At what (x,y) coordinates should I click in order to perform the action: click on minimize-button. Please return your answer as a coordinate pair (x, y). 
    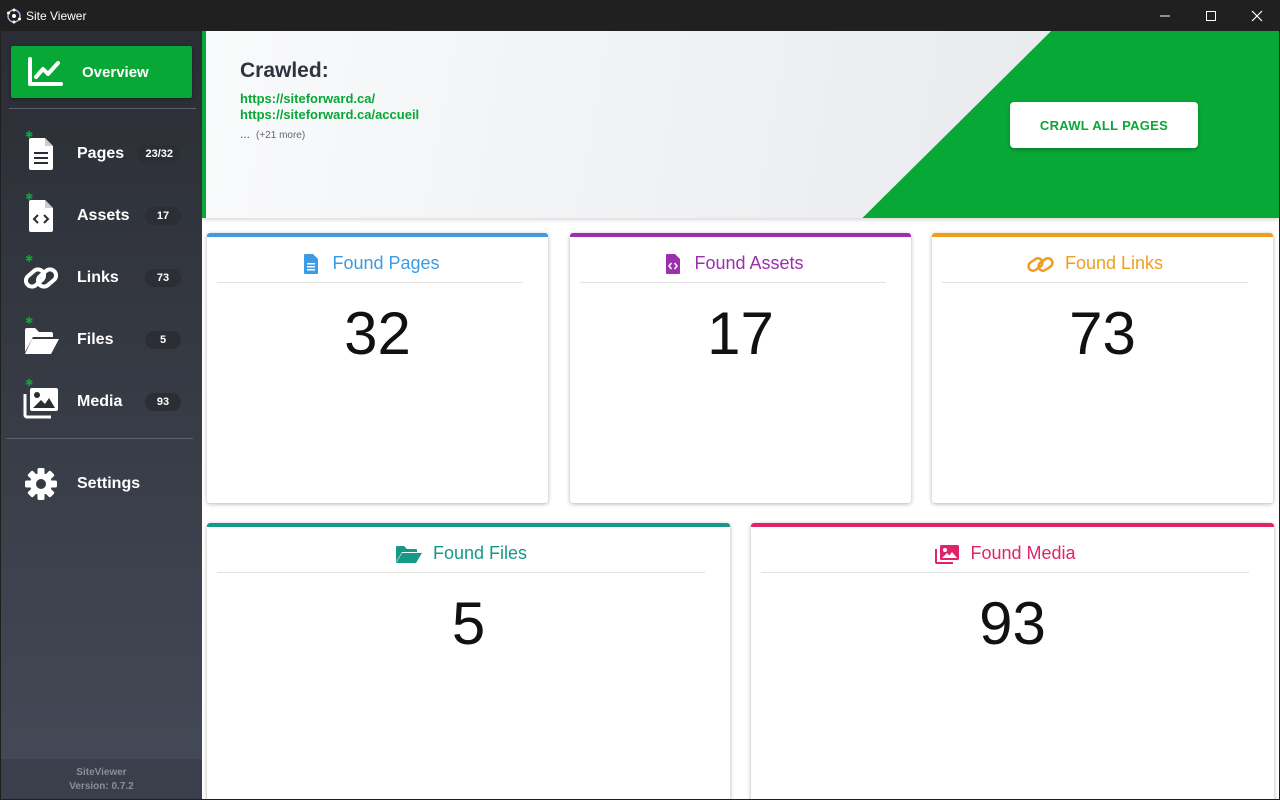
    Looking at the image, I should click on (1165, 15).